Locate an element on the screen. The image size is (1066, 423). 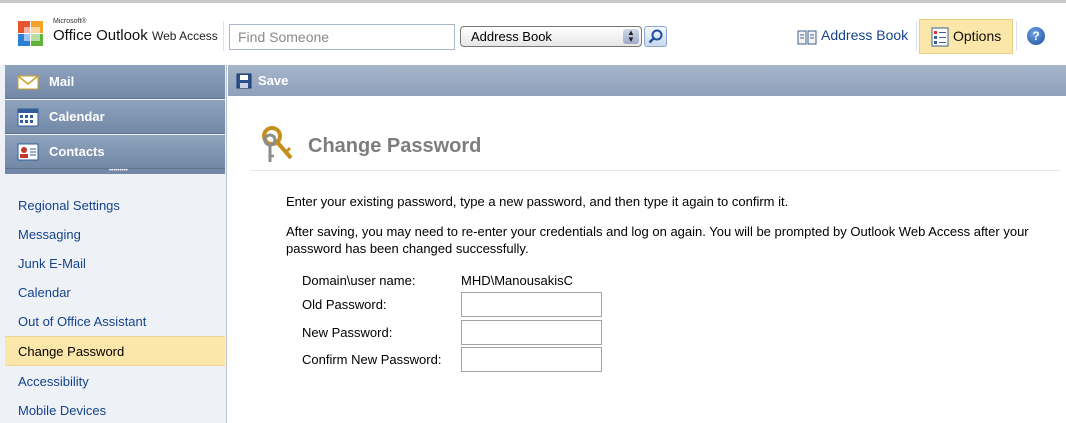
options-button: Options is located at coordinates (966, 36).